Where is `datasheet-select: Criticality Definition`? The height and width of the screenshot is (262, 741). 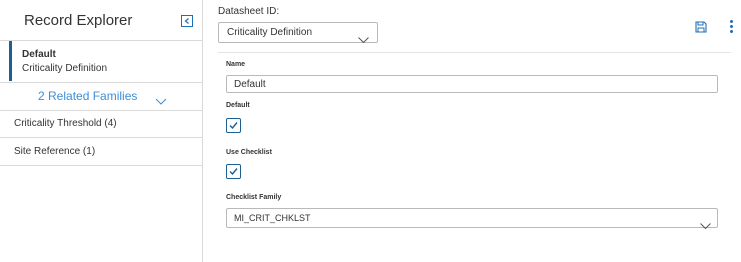 datasheet-select: Criticality Definition is located at coordinates (298, 33).